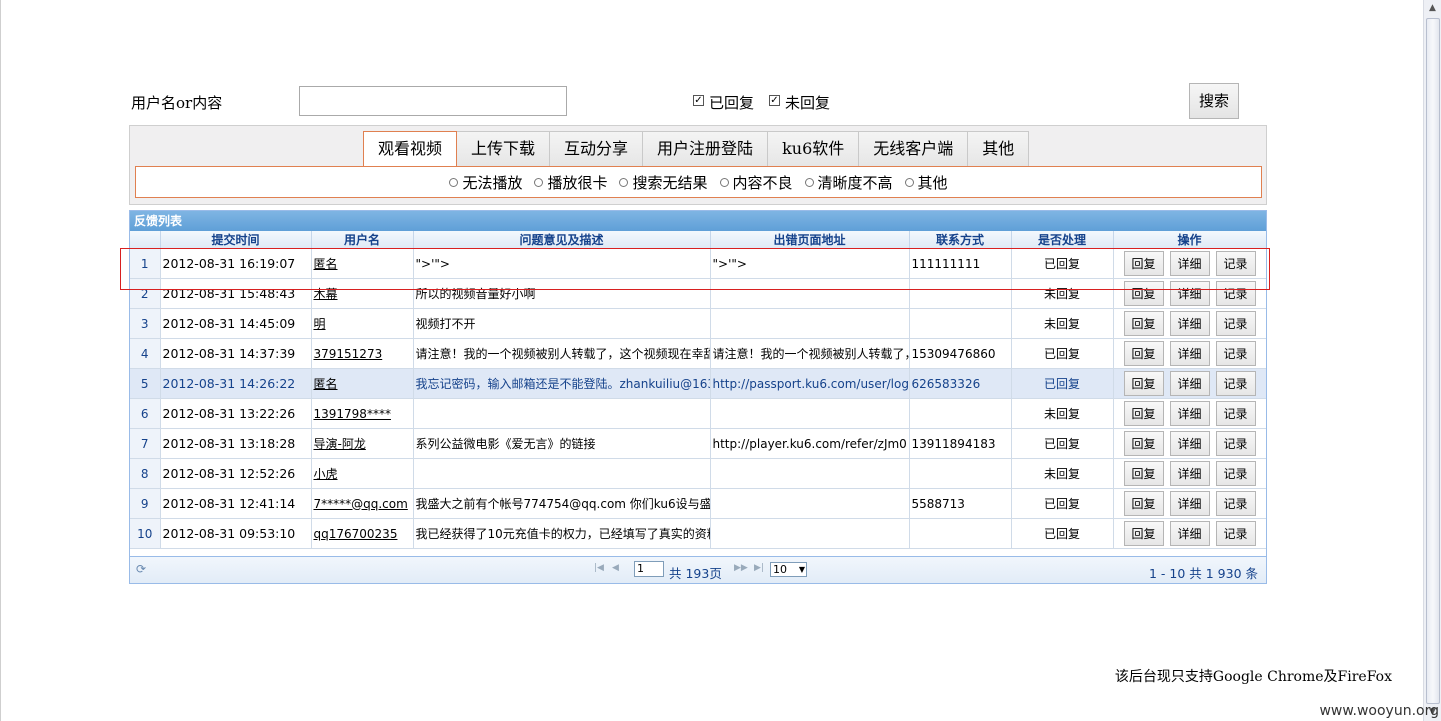 The height and width of the screenshot is (721, 1441). Describe the element at coordinates (145, 353) in the screenshot. I see `cell-num: 4` at that location.